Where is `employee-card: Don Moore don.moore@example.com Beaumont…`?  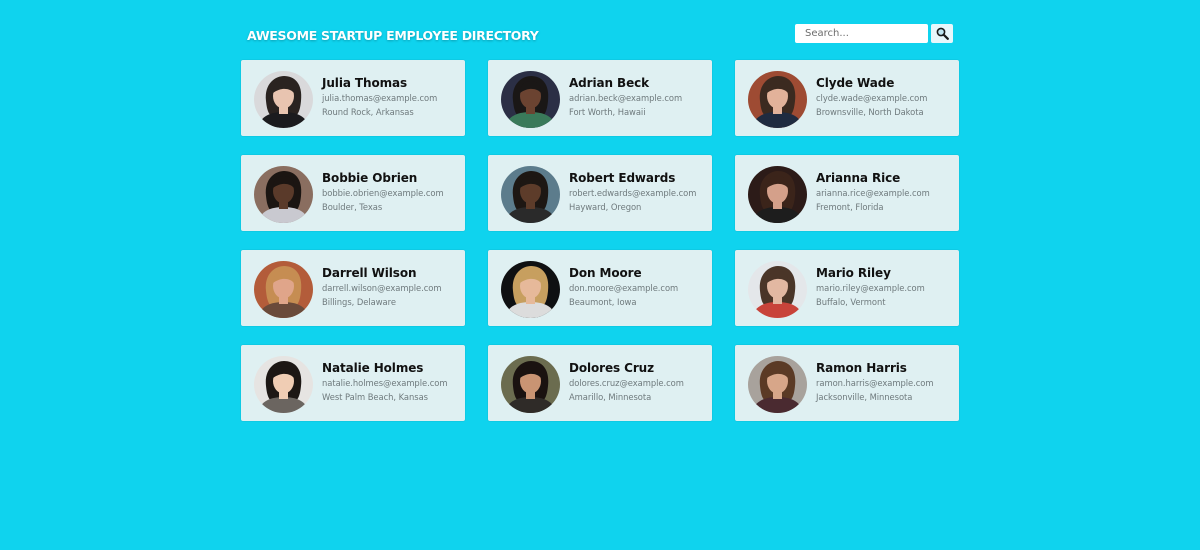 employee-card: Don Moore don.moore@example.com Beaumont… is located at coordinates (600, 288).